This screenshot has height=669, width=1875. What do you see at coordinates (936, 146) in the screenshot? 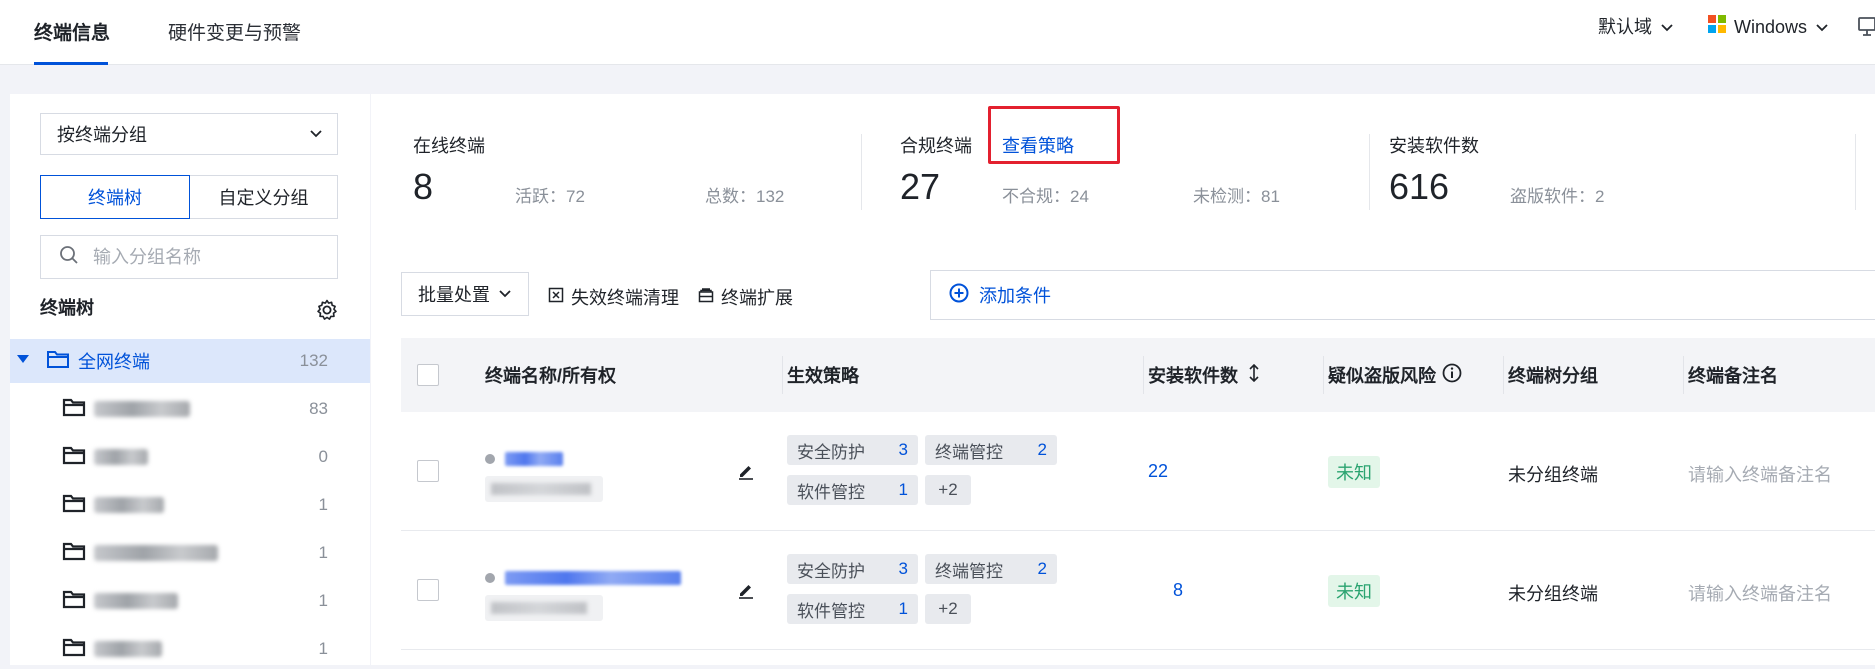
I see `compliant-terminals-label: 合规终端` at bounding box center [936, 146].